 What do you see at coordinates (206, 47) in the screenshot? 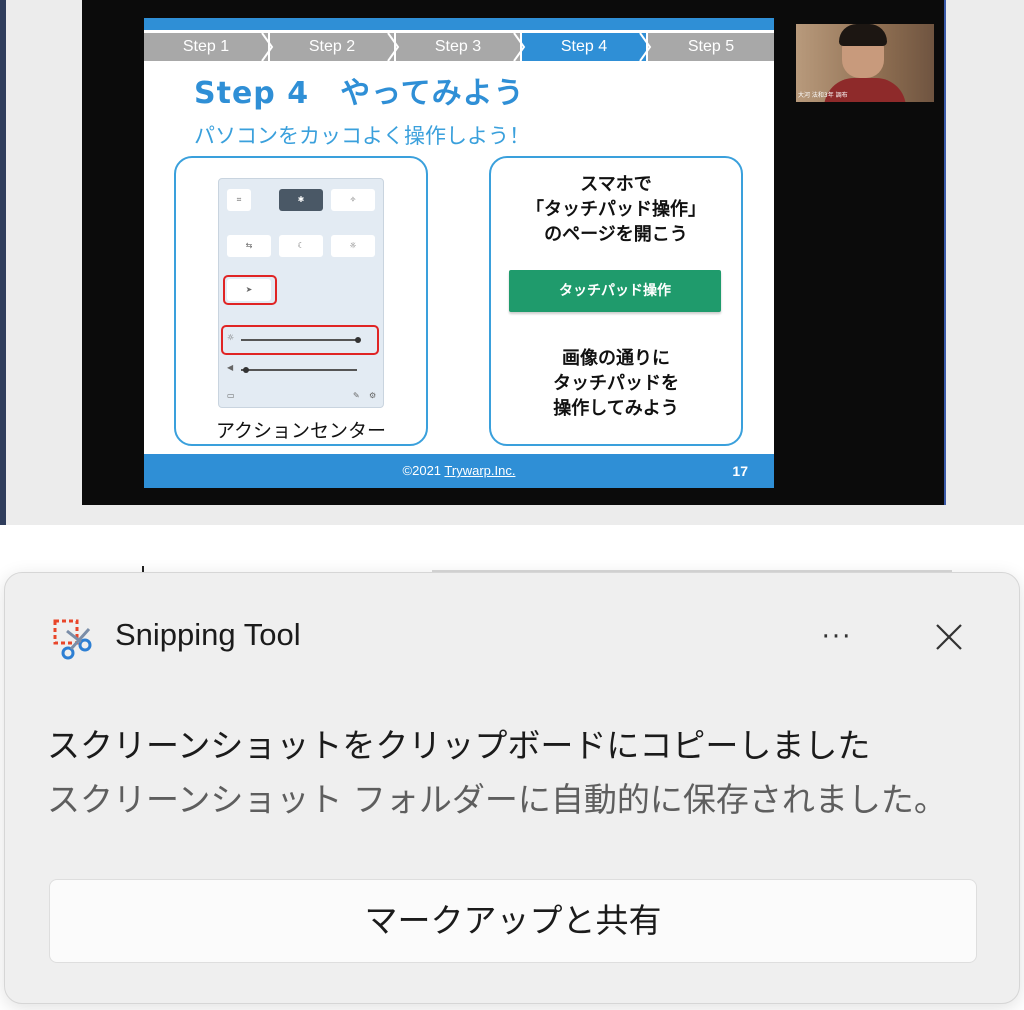
I see `step-1: Step 1` at bounding box center [206, 47].